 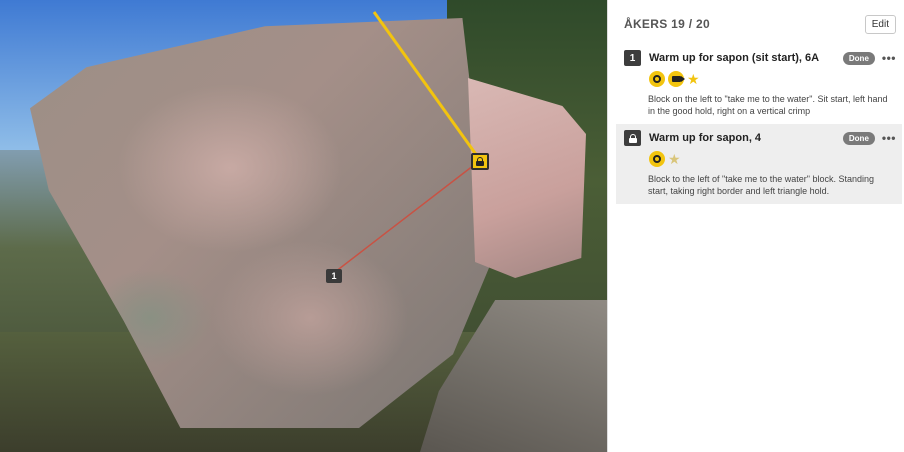 I want to click on route-lines-overlay, so click(x=408, y=142).